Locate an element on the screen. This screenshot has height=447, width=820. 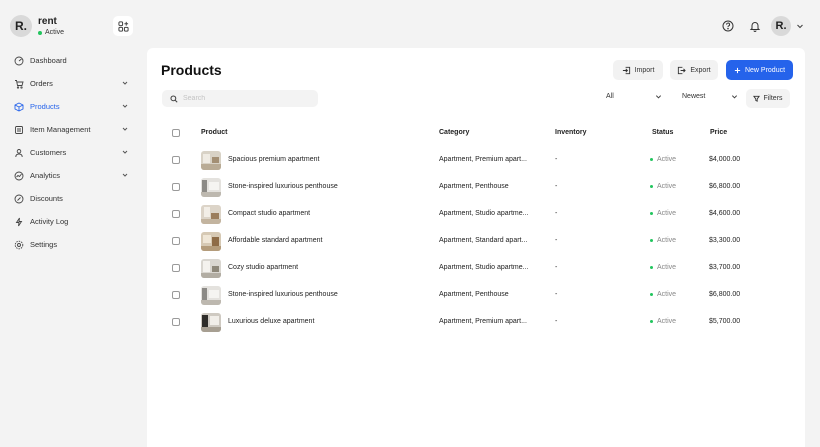
clipboard-icon is located at coordinates (19, 130).